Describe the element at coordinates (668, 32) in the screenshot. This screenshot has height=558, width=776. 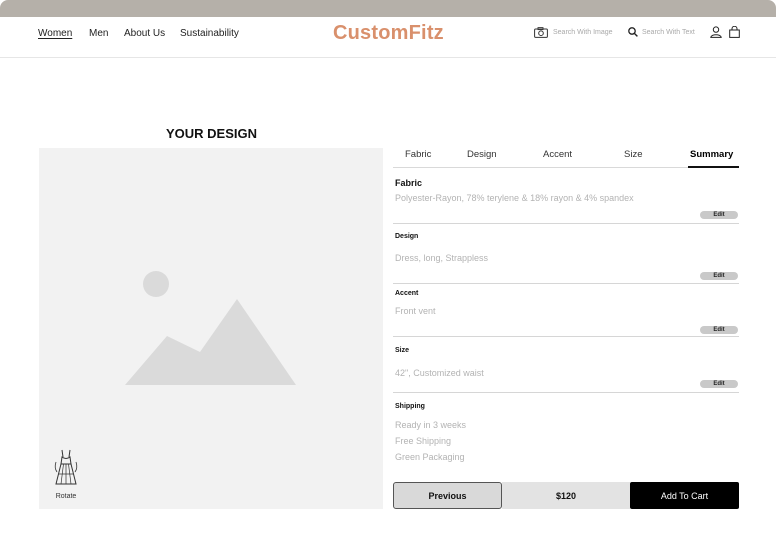
I see `search-with-text-placeholder: Search With Text` at that location.